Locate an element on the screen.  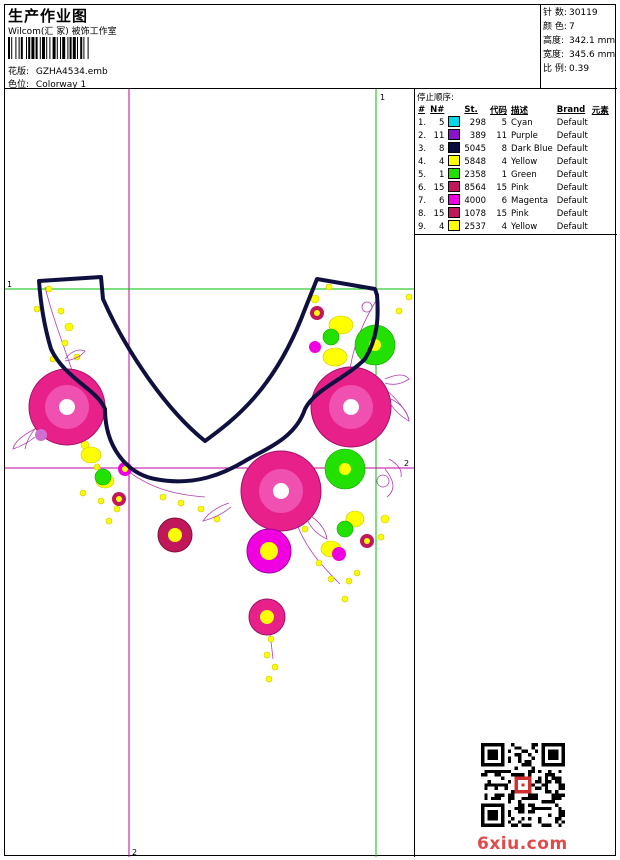
table-header-row: # N# St. 代码 描述 Brand 元素 is located at coordinates (513, 109).